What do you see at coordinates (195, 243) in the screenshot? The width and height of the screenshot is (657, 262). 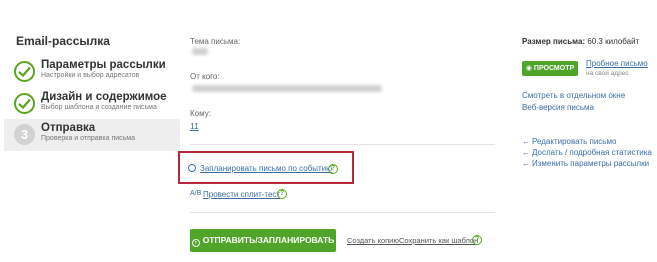 I see `arrow-right-icon: ›` at bounding box center [195, 243].